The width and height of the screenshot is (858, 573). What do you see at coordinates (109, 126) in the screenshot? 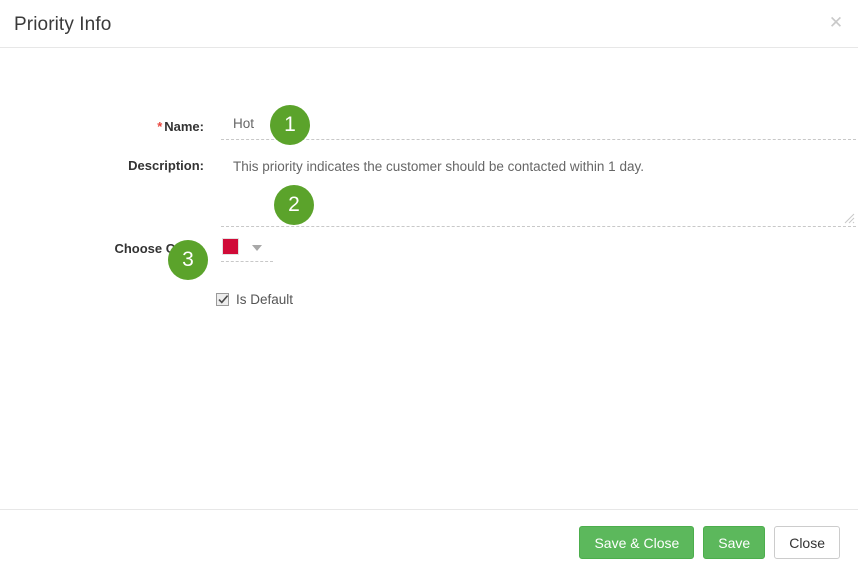
I see `name-label: * Name:` at bounding box center [109, 126].